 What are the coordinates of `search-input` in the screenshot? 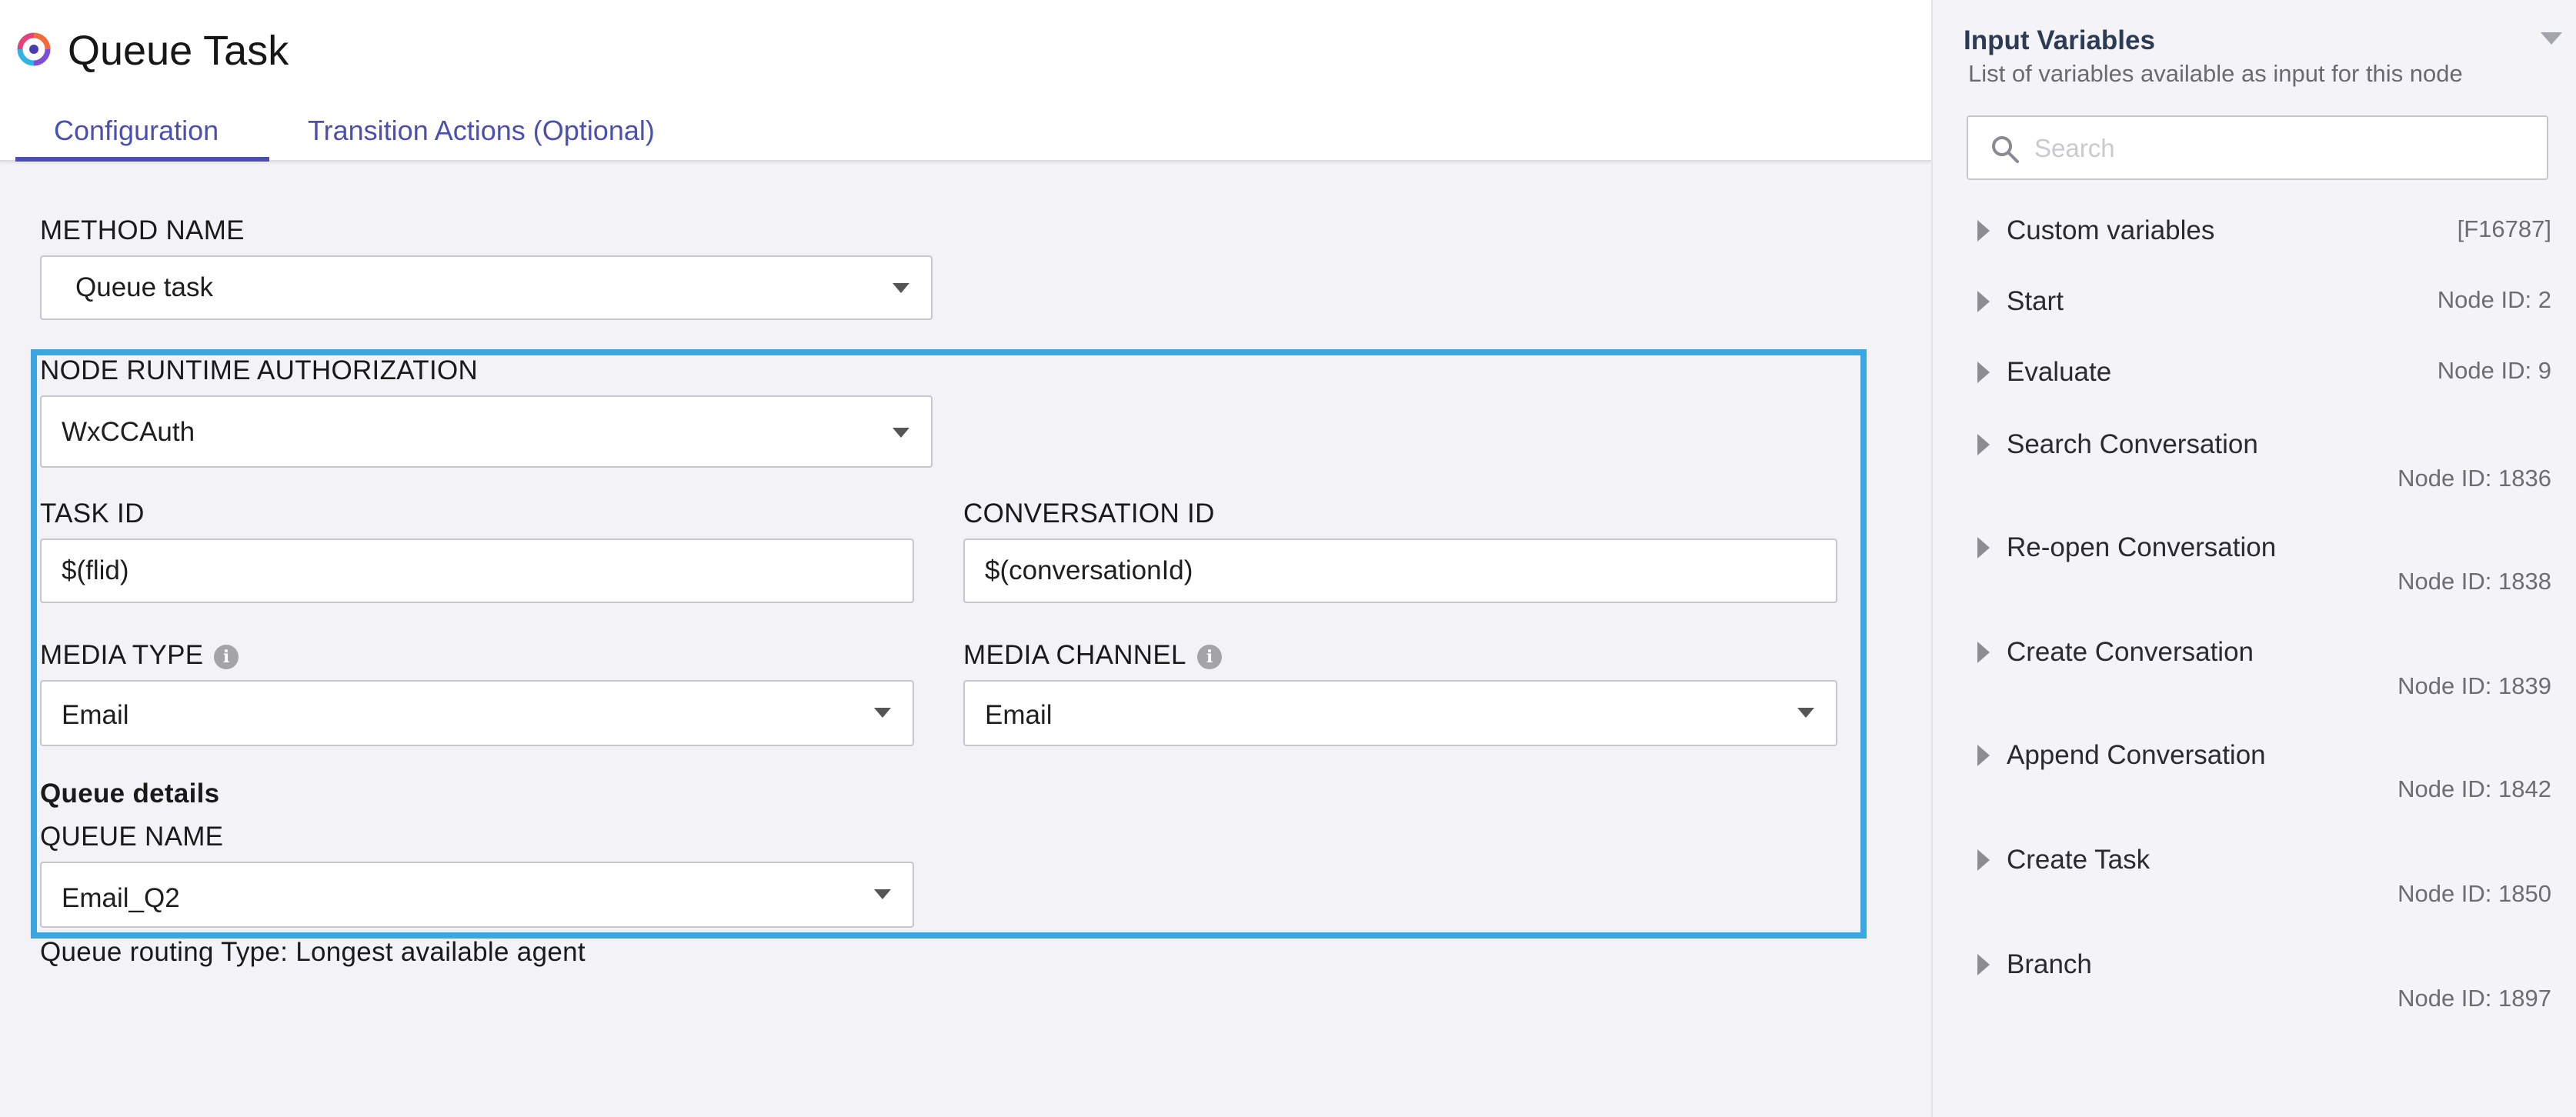 It's located at (2281, 148).